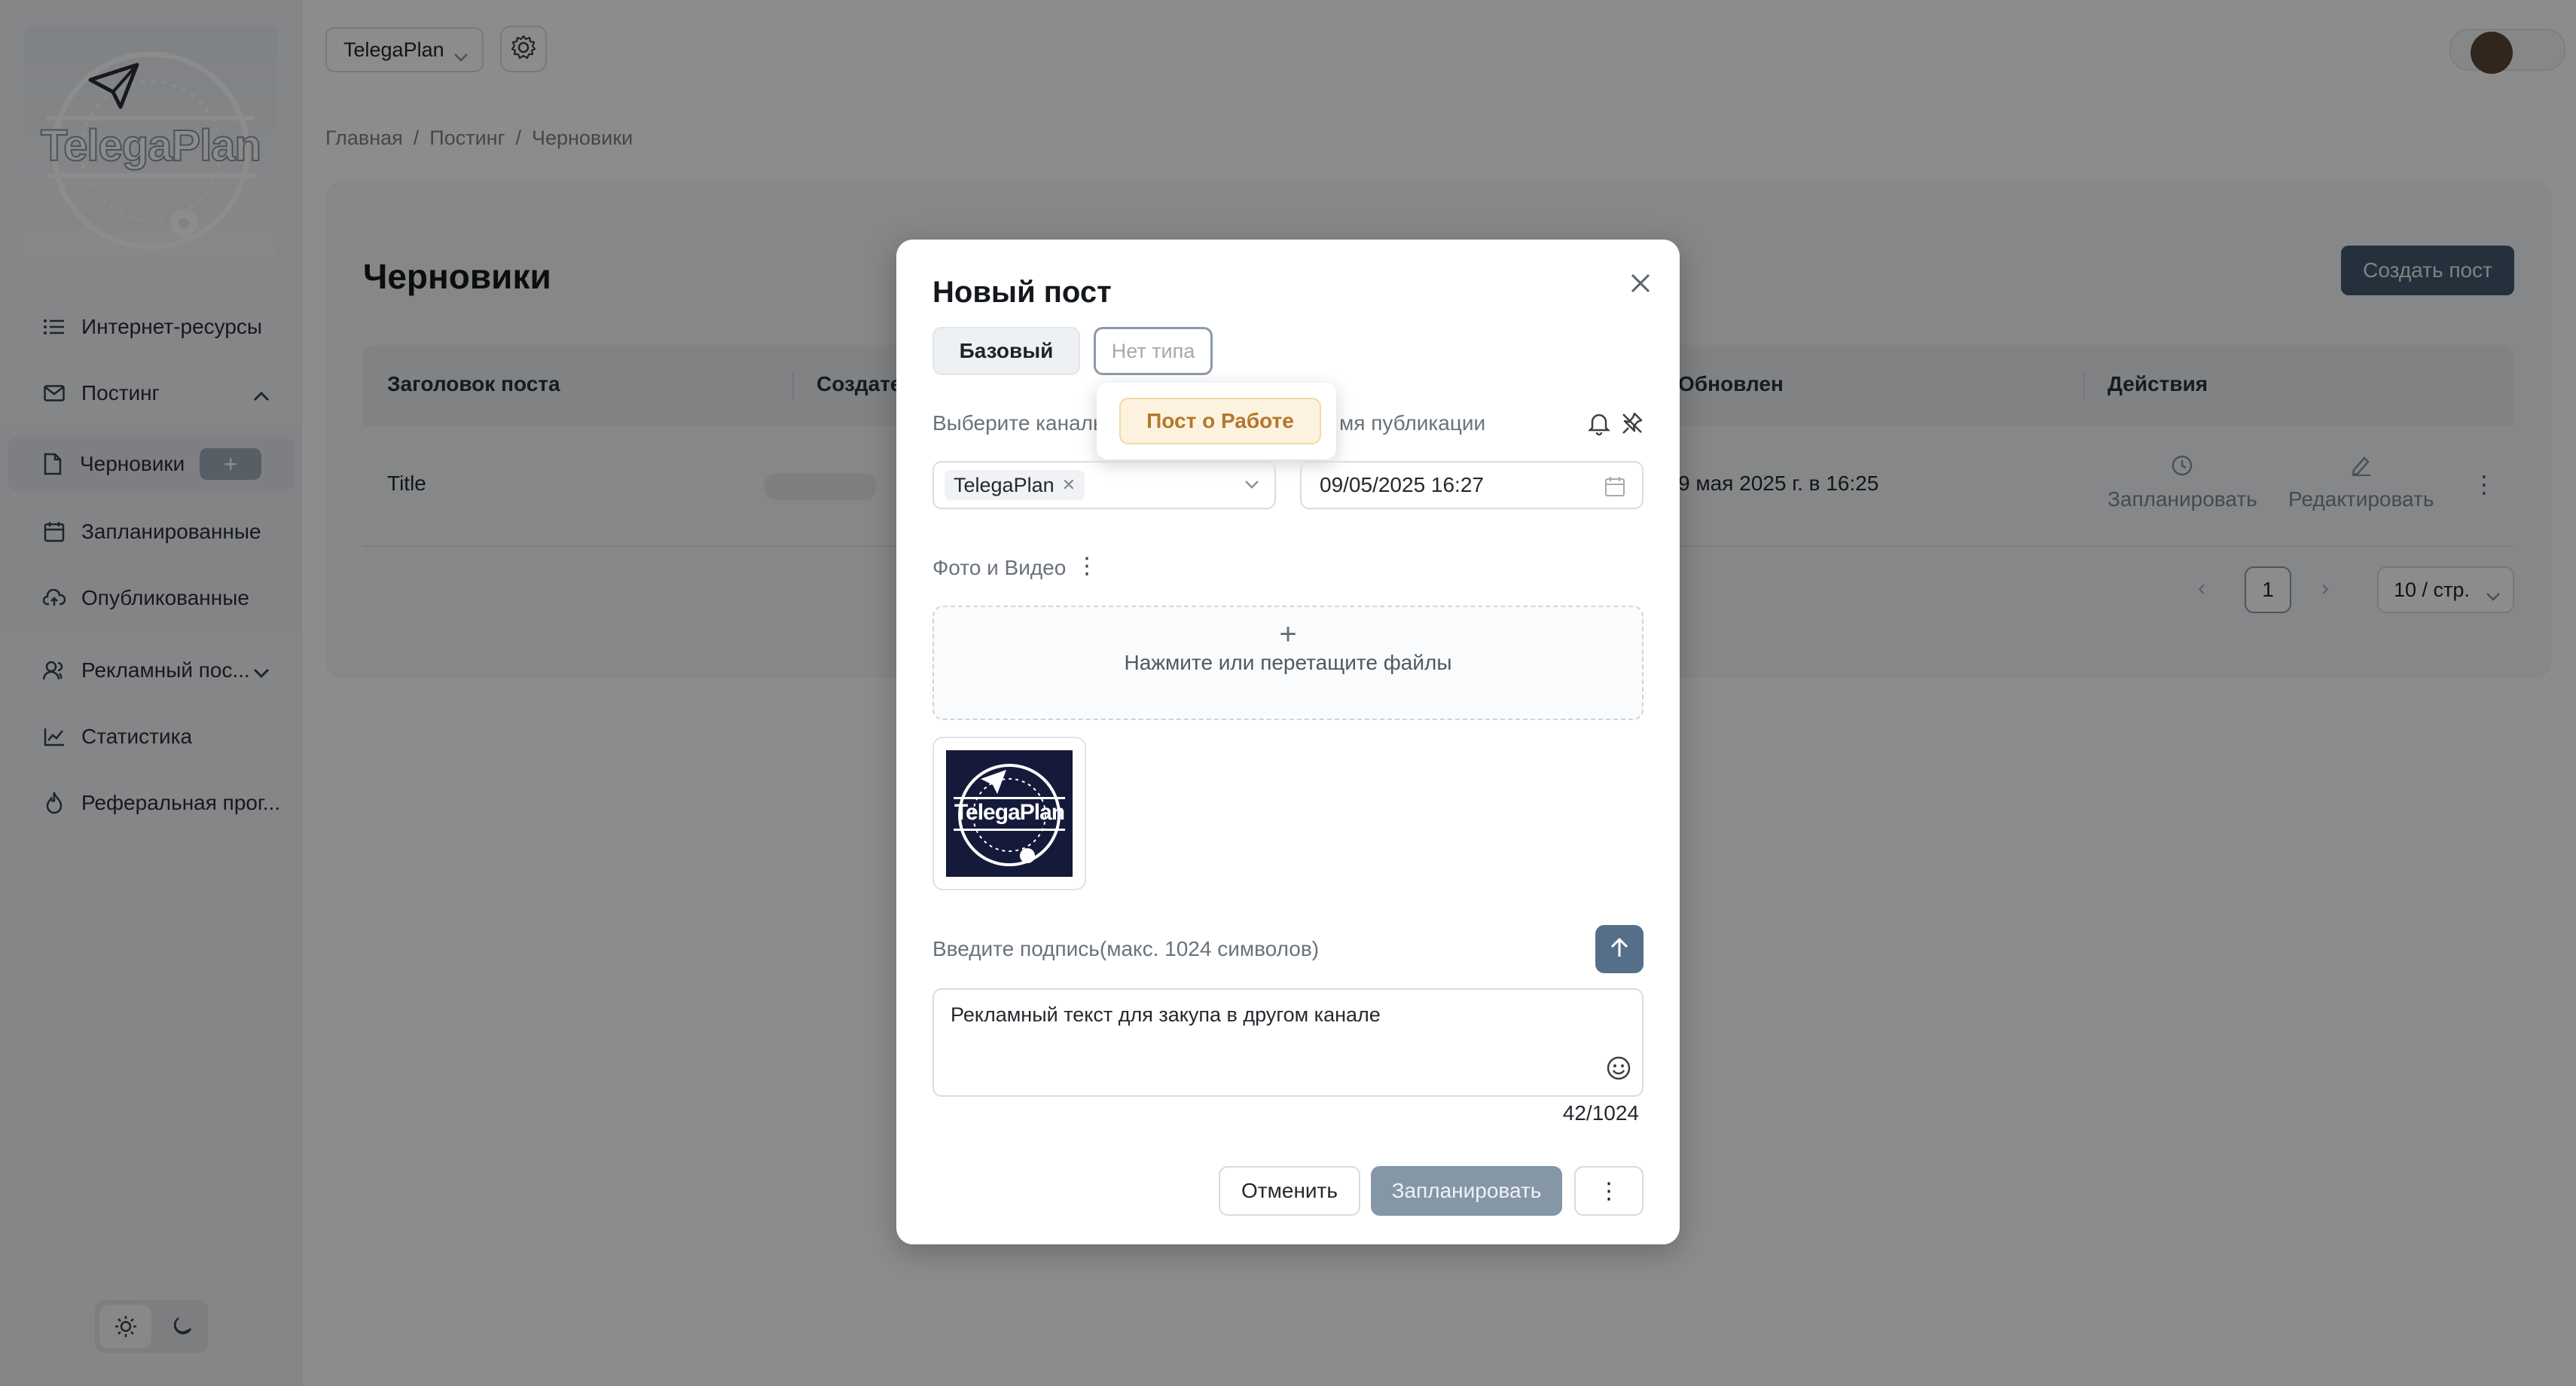 Image resolution: width=2576 pixels, height=1386 pixels. Describe the element at coordinates (1609, 1191) in the screenshot. I see `more-options-button: ⋮` at that location.